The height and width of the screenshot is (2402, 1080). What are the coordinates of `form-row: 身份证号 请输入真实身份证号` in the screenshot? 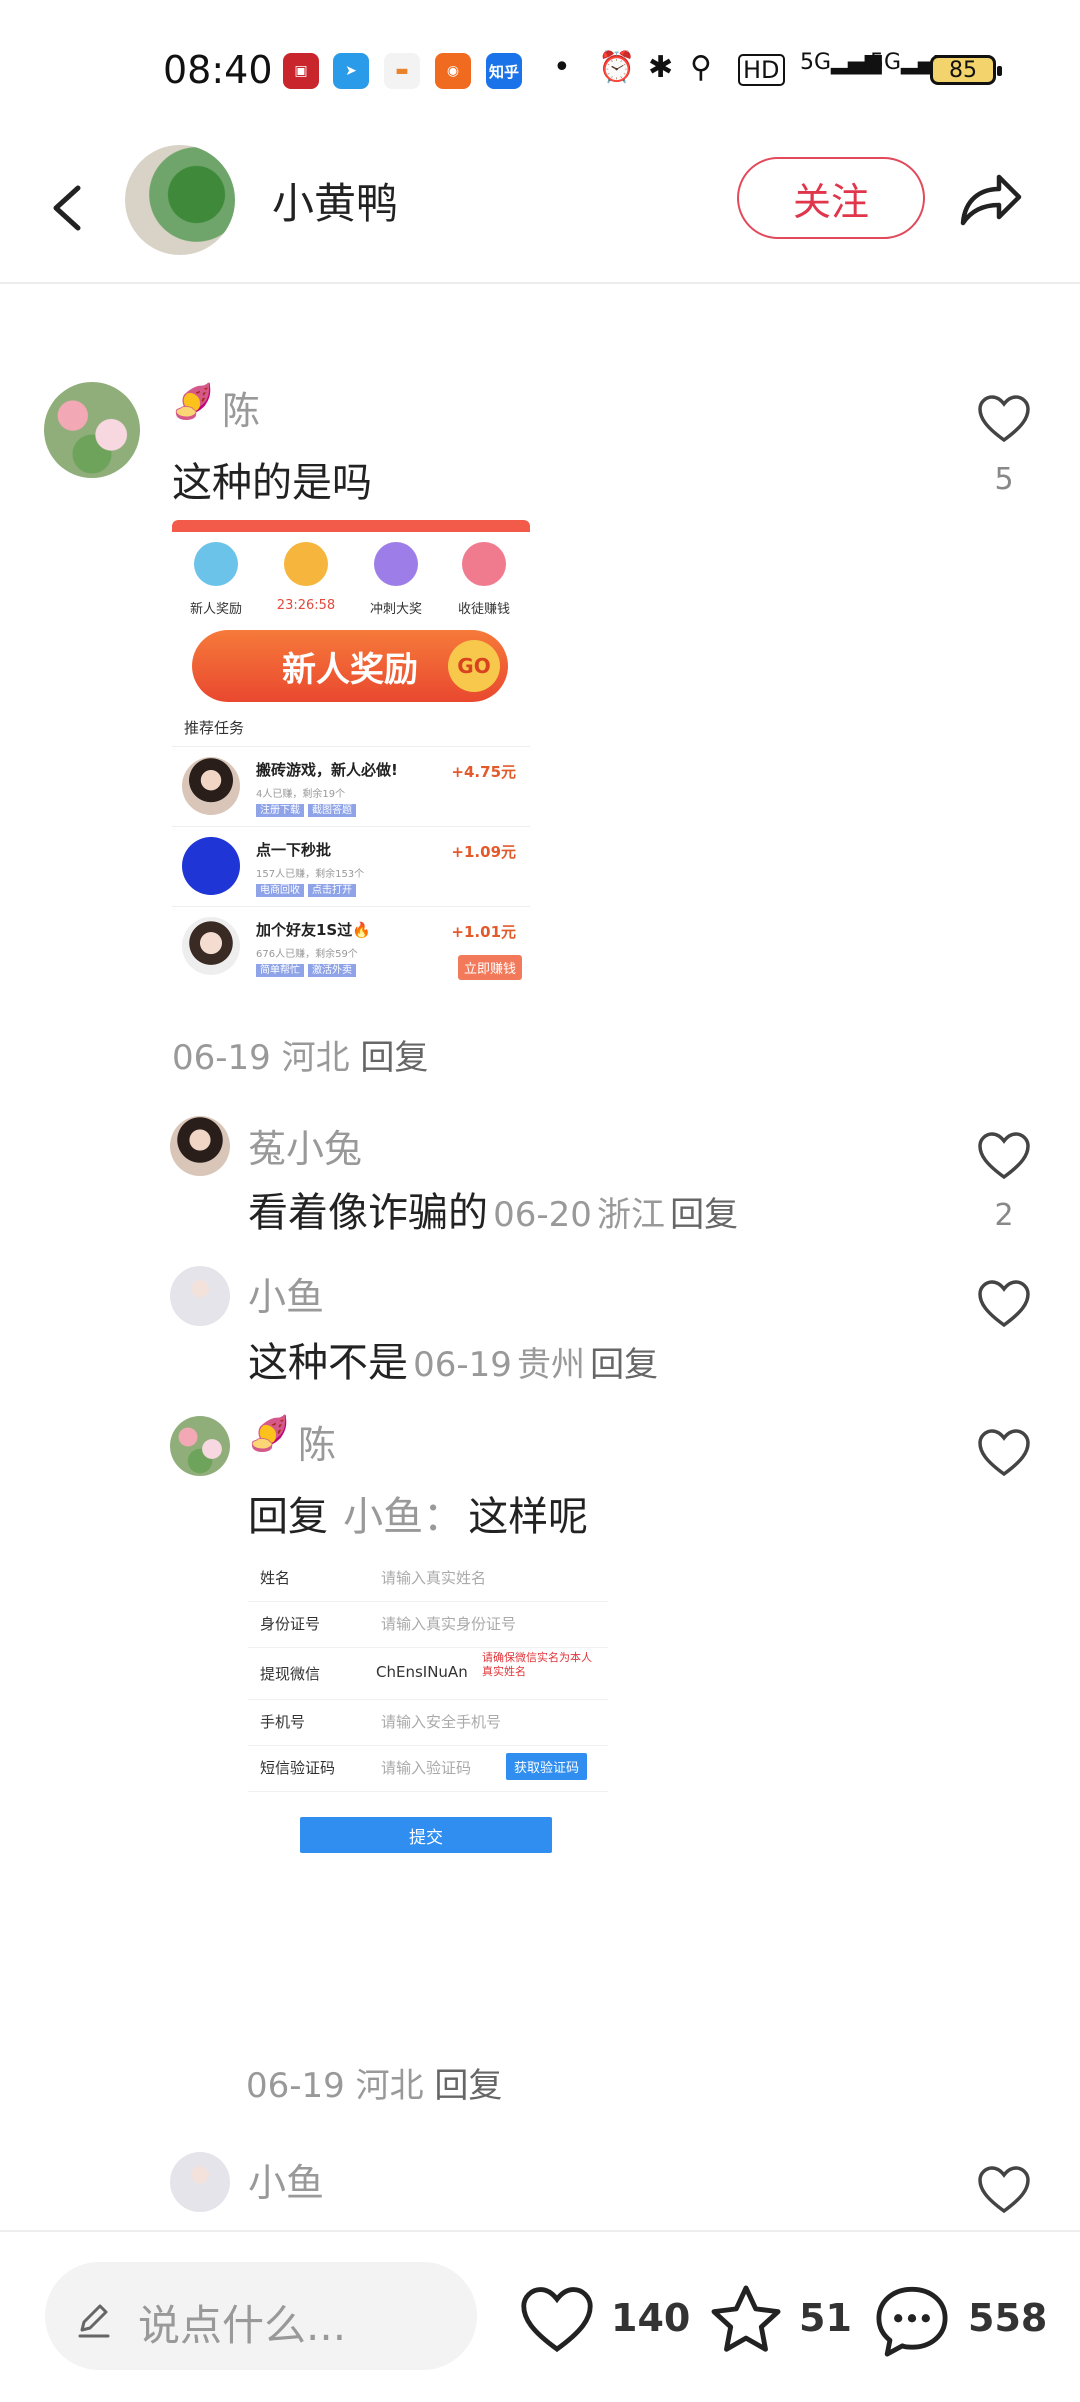 It's located at (428, 1624).